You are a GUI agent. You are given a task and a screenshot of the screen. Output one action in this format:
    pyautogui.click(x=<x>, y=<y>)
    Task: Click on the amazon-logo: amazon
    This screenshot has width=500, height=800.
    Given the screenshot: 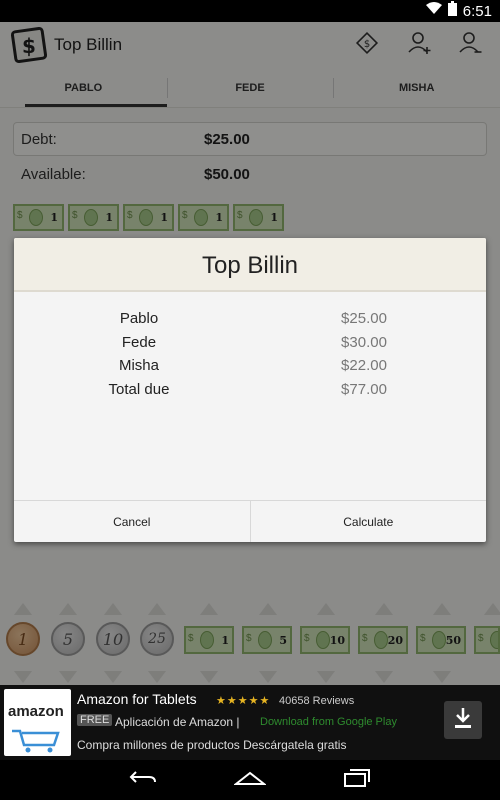 What is the action you would take?
    pyautogui.click(x=36, y=711)
    